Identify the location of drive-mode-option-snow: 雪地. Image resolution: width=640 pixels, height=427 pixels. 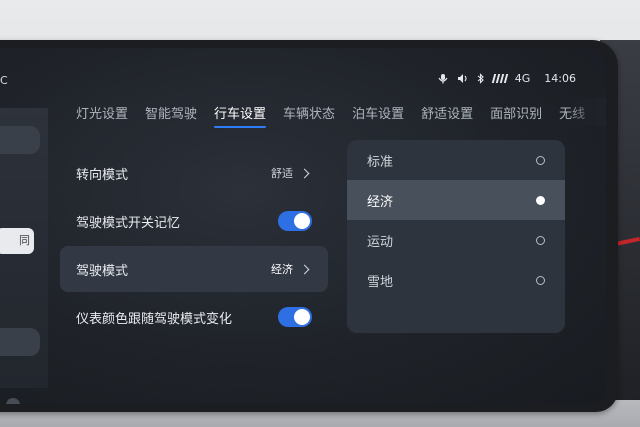
(456, 280).